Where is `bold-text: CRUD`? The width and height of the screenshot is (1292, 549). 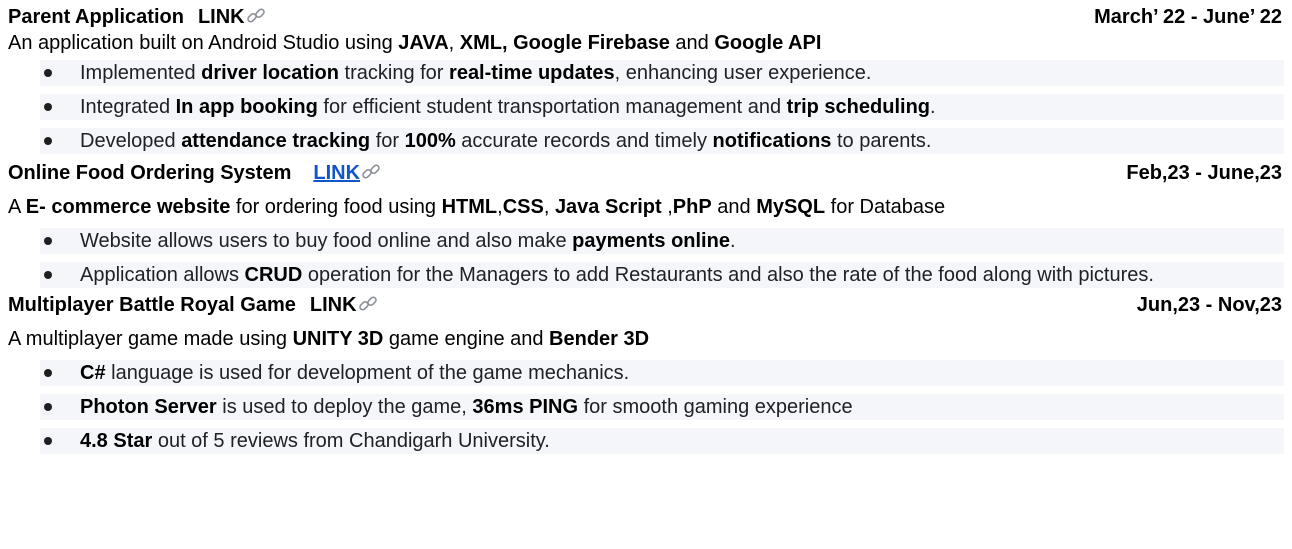
bold-text: CRUD is located at coordinates (273, 275).